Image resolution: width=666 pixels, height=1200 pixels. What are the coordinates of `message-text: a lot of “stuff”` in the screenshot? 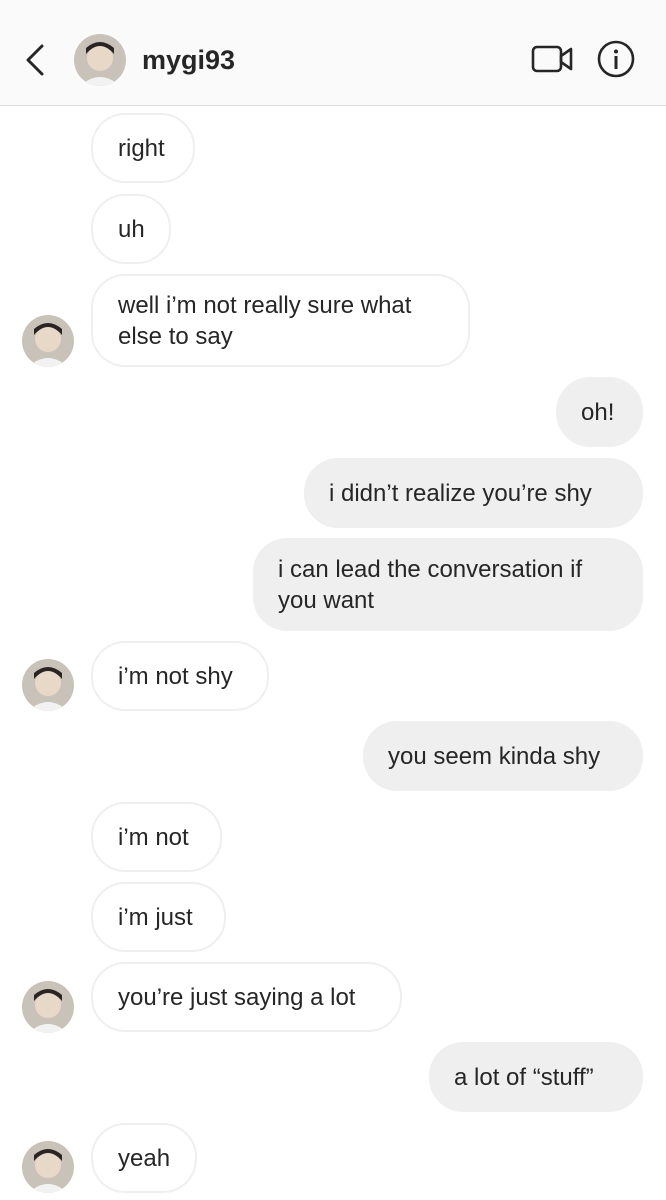 It's located at (524, 1077).